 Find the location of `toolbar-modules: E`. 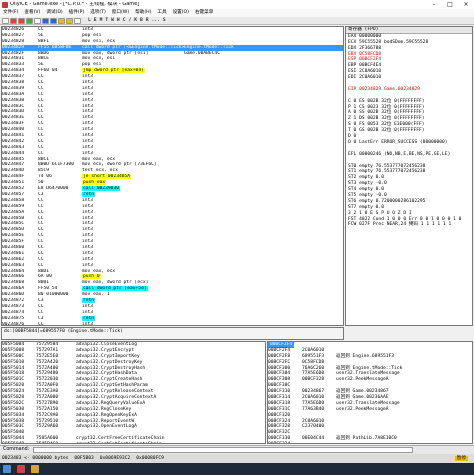

toolbar-modules: E is located at coordinates (95, 21).